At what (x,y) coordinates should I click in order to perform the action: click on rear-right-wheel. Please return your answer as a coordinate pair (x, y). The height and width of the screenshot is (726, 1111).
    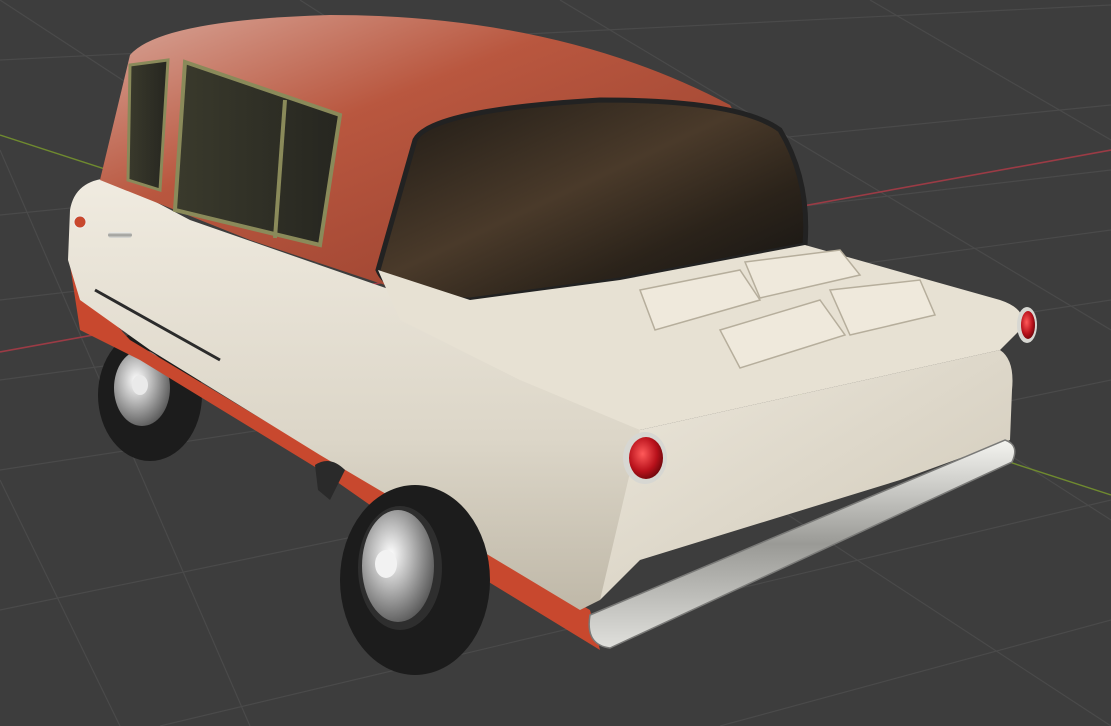
    Looking at the image, I should click on (415, 580).